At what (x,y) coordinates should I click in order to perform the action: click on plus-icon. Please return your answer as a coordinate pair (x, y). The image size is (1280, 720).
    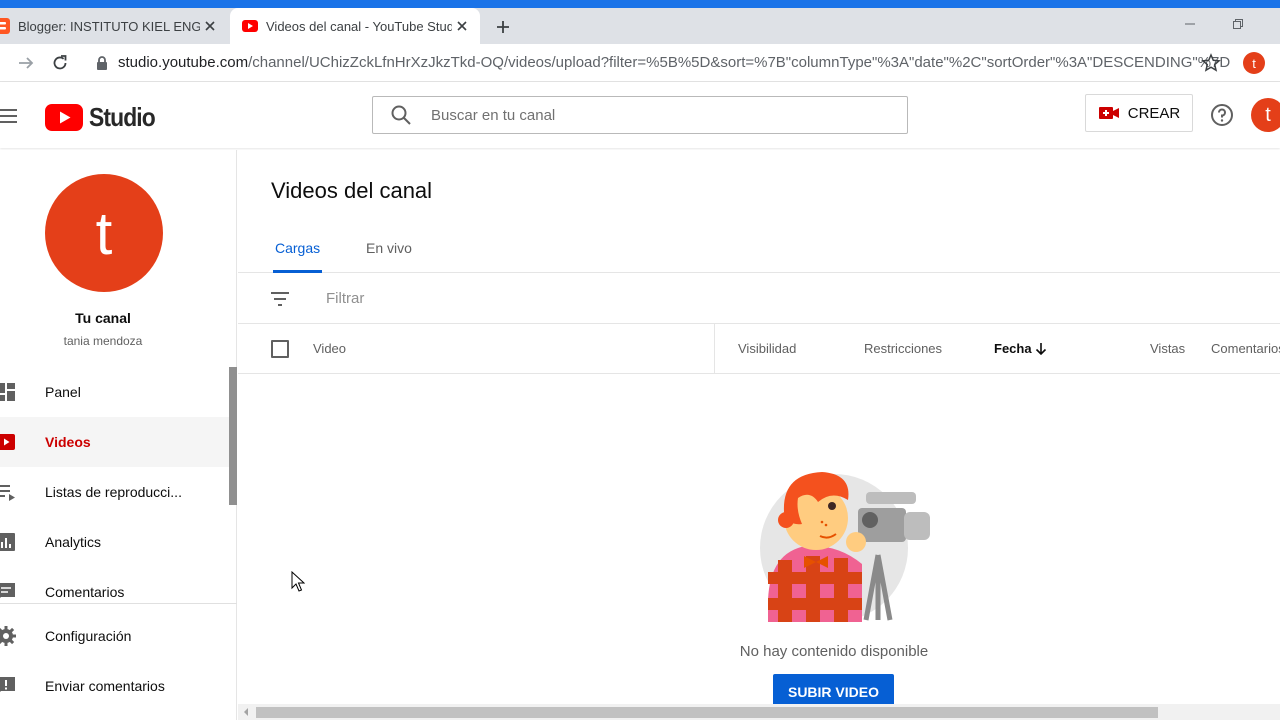
    Looking at the image, I should click on (503, 27).